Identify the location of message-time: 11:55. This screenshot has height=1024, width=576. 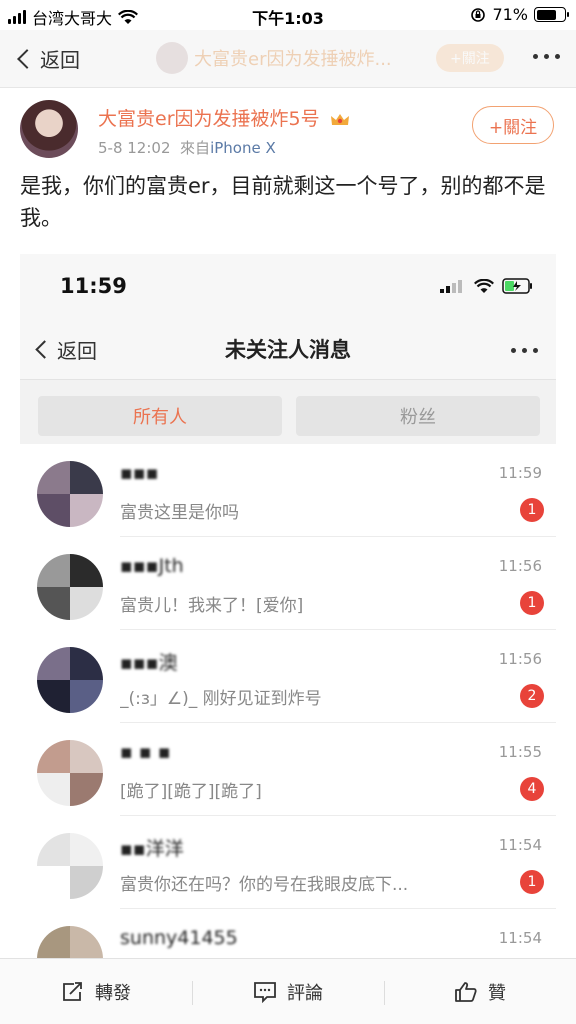
(520, 752).